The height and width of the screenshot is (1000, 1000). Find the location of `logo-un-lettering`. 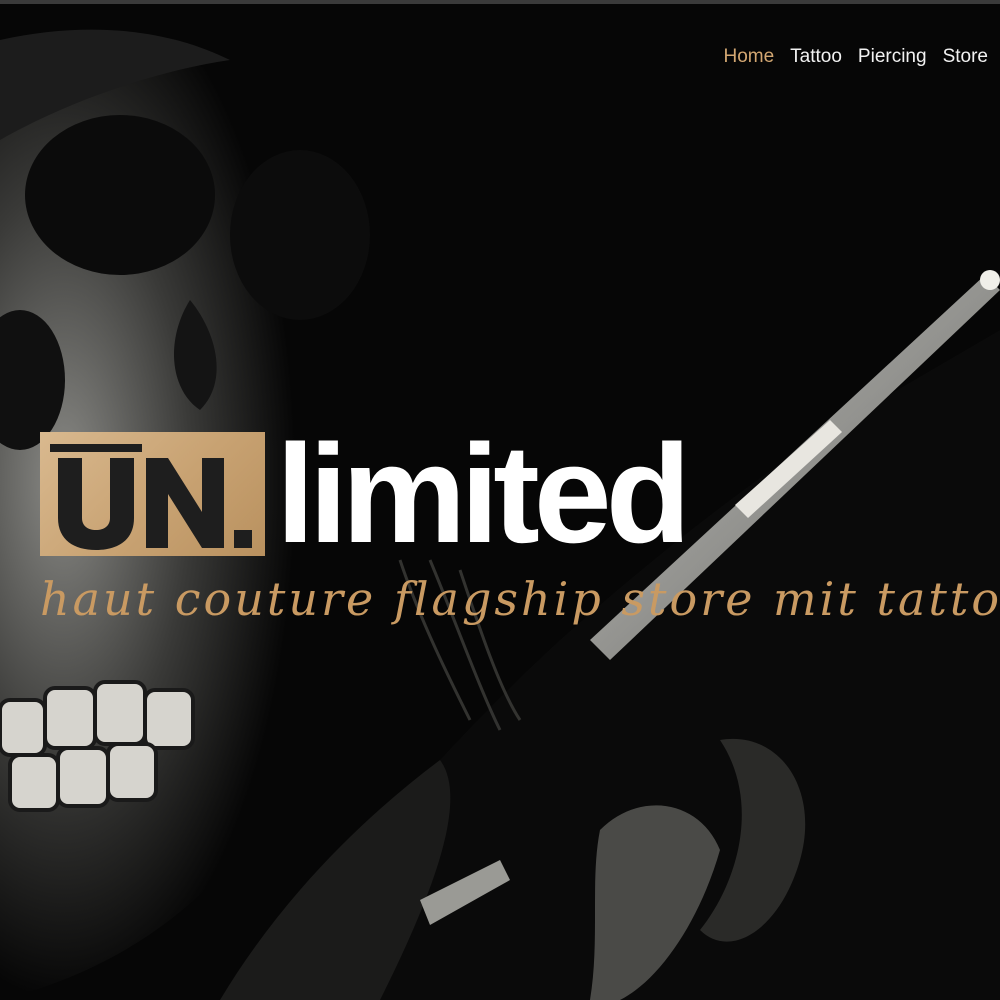

logo-un-lettering is located at coordinates (151, 497).